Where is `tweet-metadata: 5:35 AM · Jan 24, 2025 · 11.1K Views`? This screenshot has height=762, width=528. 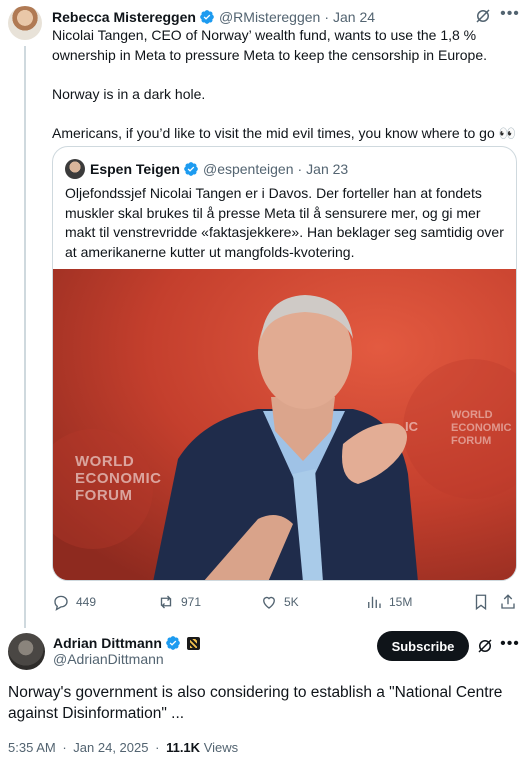
tweet-metadata: 5:35 AM · Jan 24, 2025 · 11.1K Views is located at coordinates (123, 747).